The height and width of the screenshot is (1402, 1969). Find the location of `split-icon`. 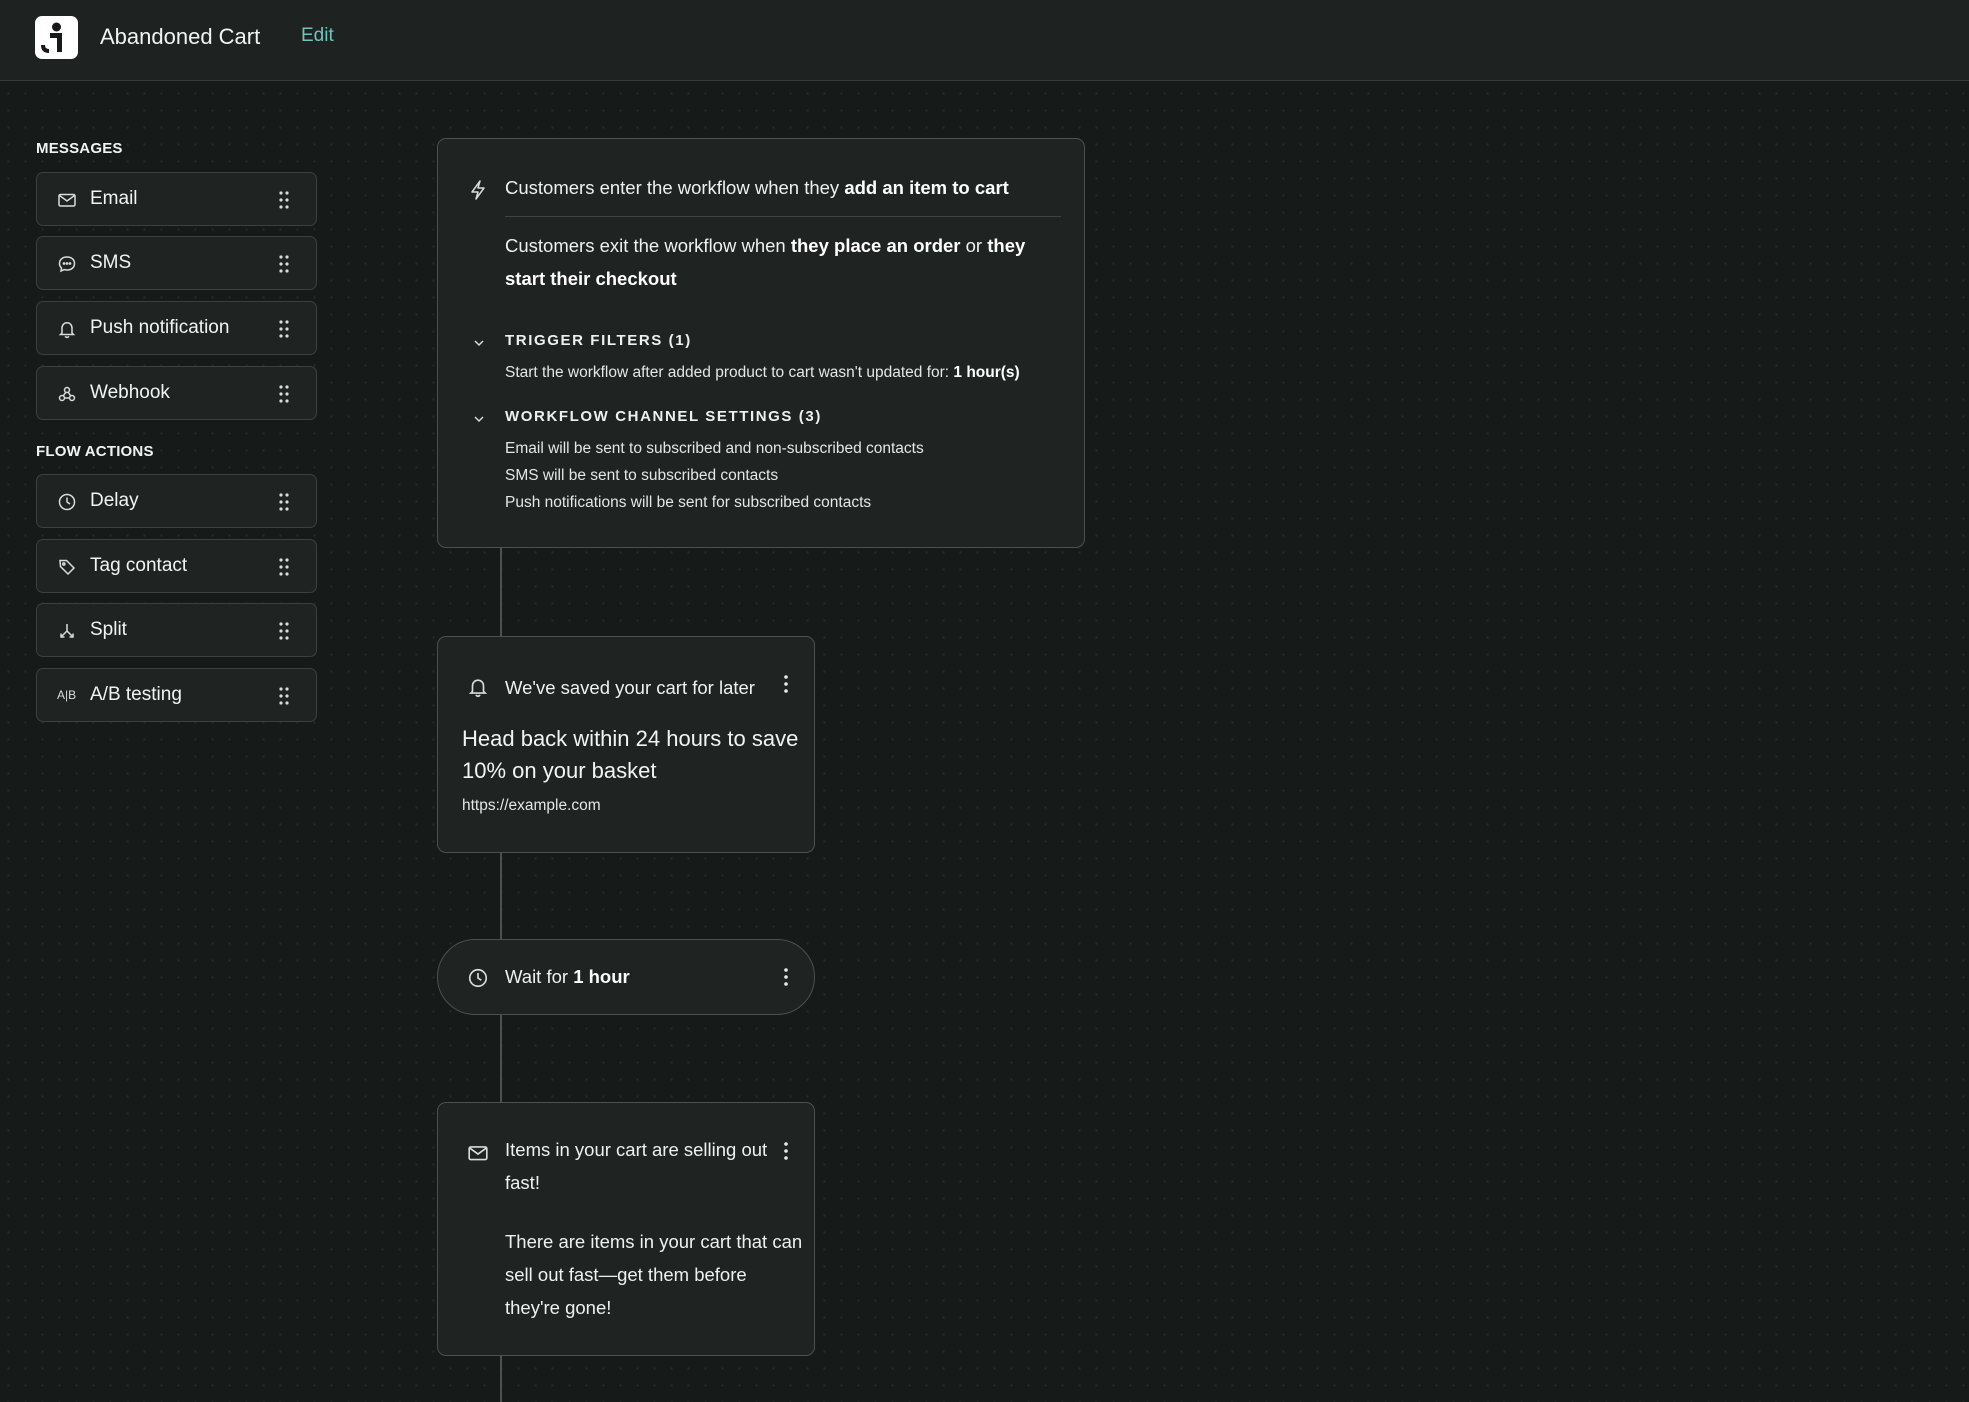

split-icon is located at coordinates (67, 631).